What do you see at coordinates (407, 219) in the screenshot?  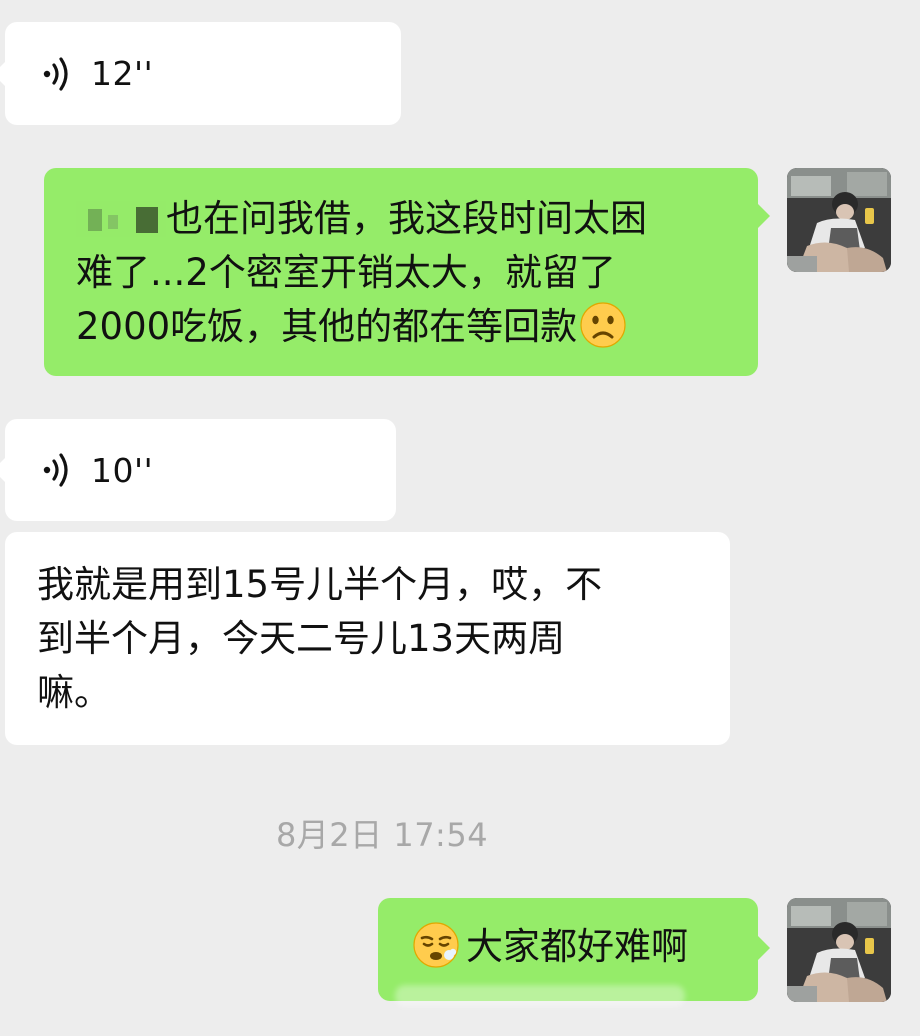 I see `message-line: 也在问我借，我这段时间太困` at bounding box center [407, 219].